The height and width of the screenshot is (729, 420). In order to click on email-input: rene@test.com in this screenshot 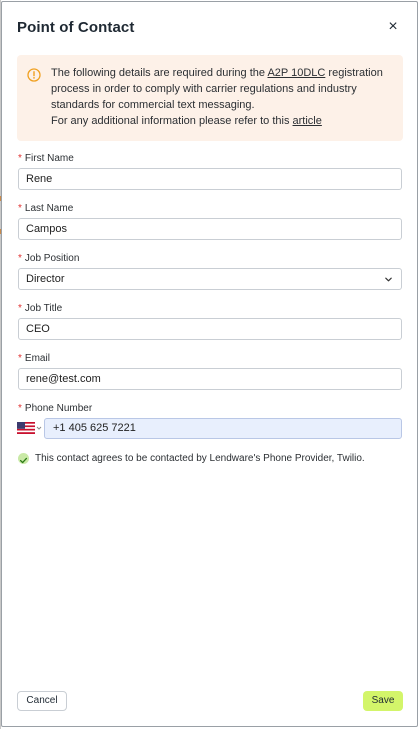, I will do `click(210, 379)`.